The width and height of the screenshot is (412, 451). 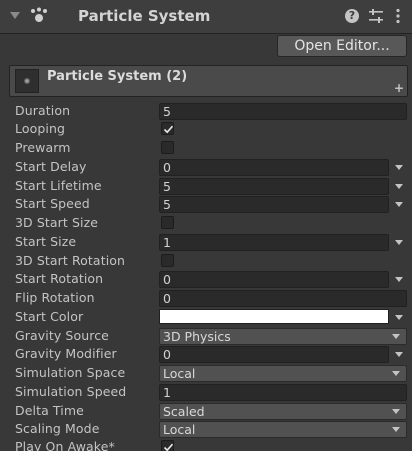 I want to click on prop-start-delay: Start Delay 0, so click(x=206, y=167).